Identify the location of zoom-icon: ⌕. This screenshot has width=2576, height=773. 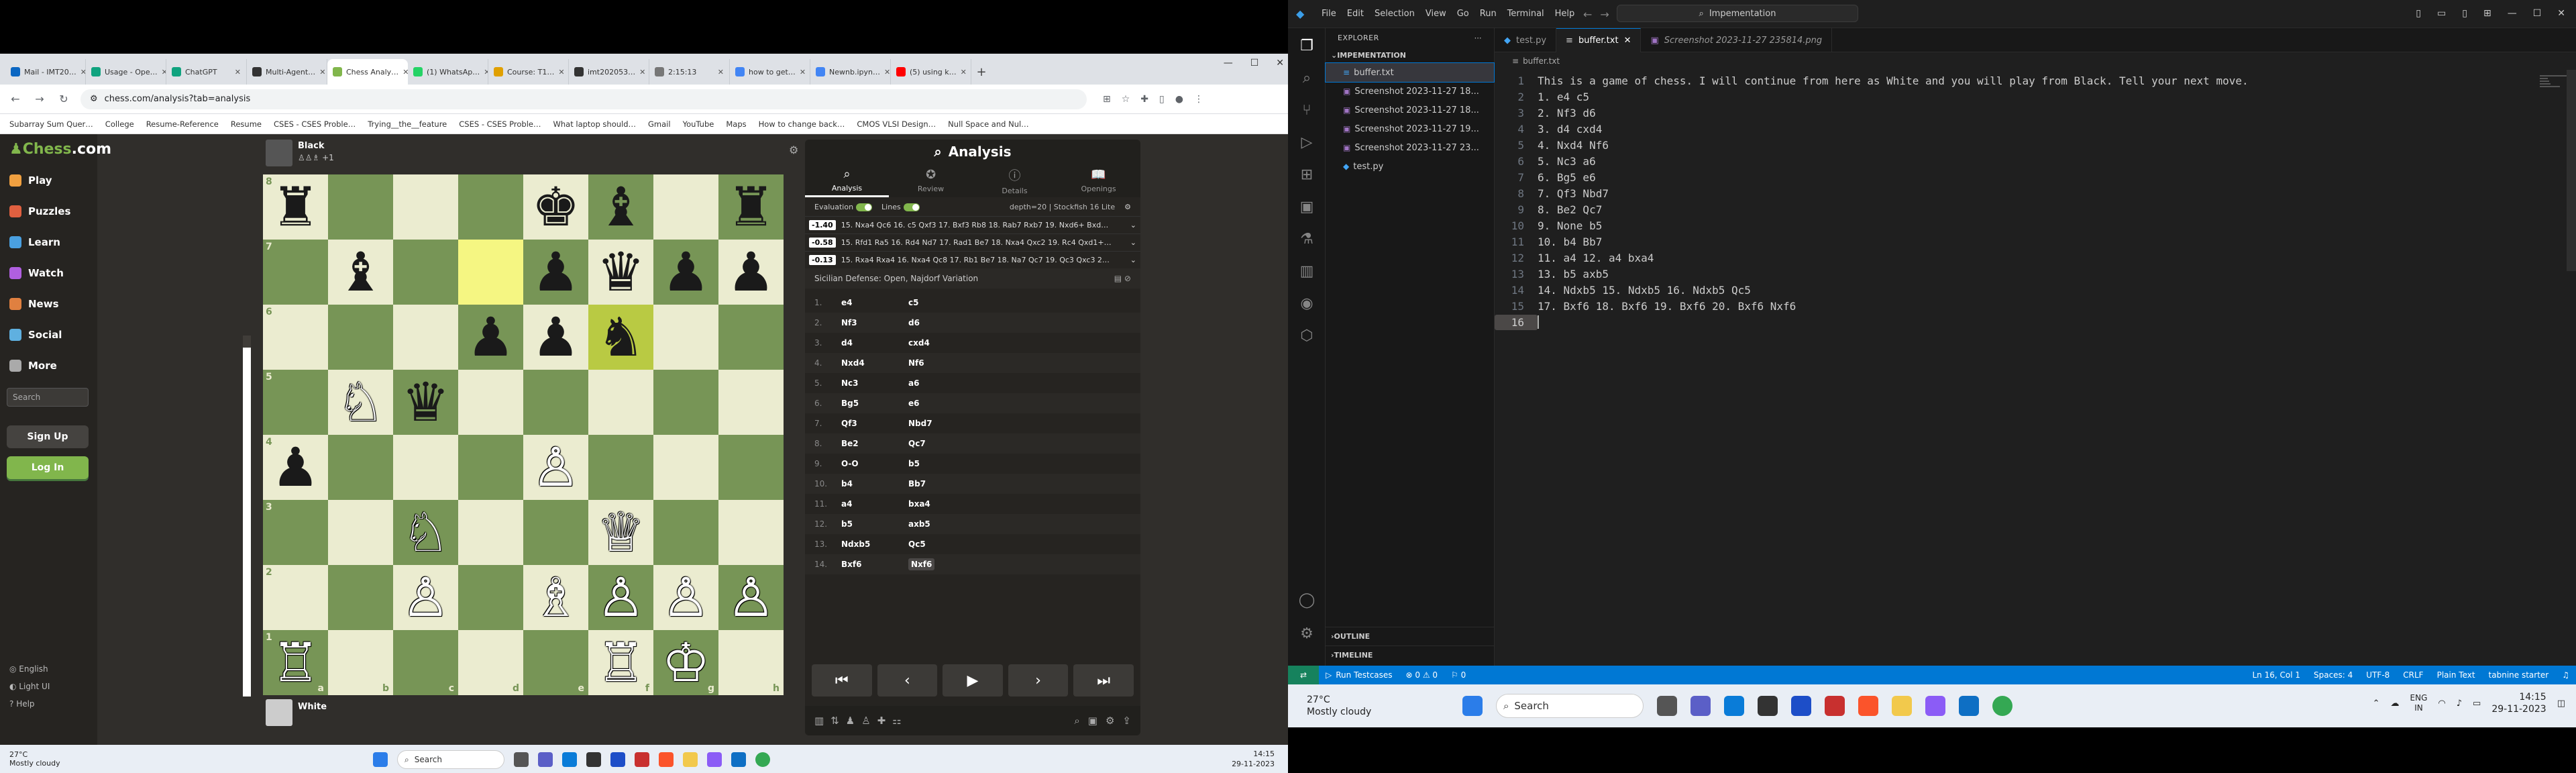
(1076, 721).